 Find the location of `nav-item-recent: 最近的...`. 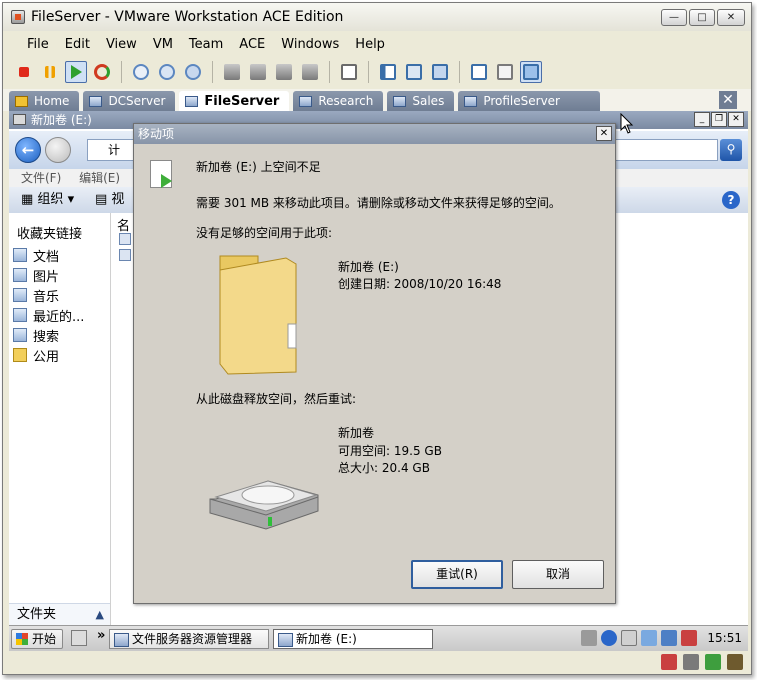

nav-item-recent: 最近的... is located at coordinates (48, 315).